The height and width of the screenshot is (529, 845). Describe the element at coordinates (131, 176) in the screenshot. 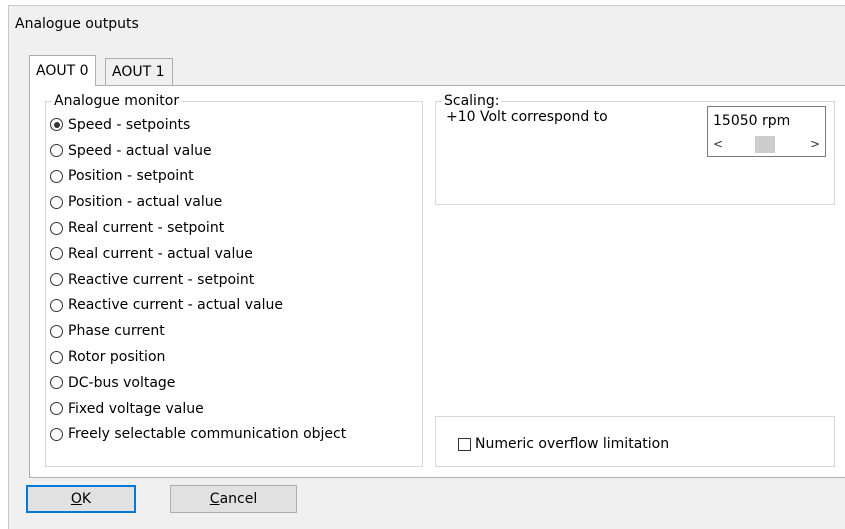

I see `radio-label: Position - setpoint` at that location.